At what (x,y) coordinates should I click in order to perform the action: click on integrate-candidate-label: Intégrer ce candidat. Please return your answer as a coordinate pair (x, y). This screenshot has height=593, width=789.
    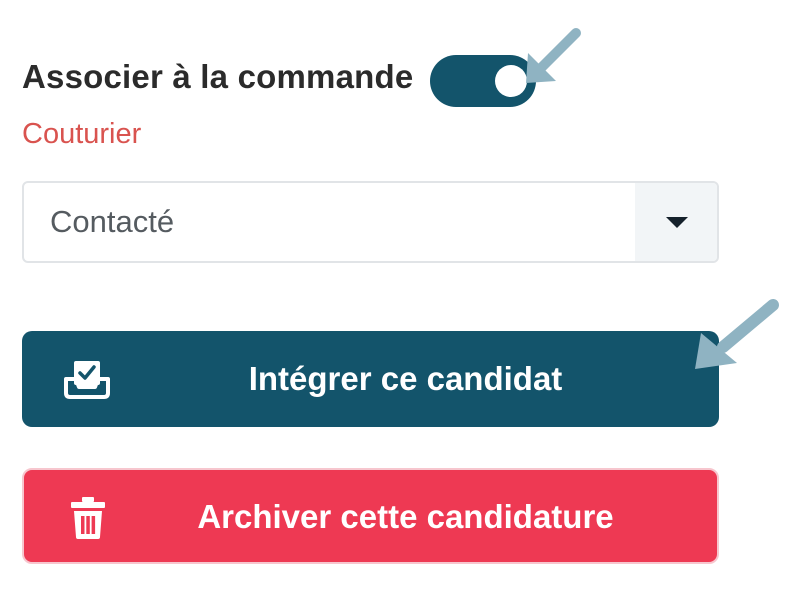
    Looking at the image, I should click on (405, 378).